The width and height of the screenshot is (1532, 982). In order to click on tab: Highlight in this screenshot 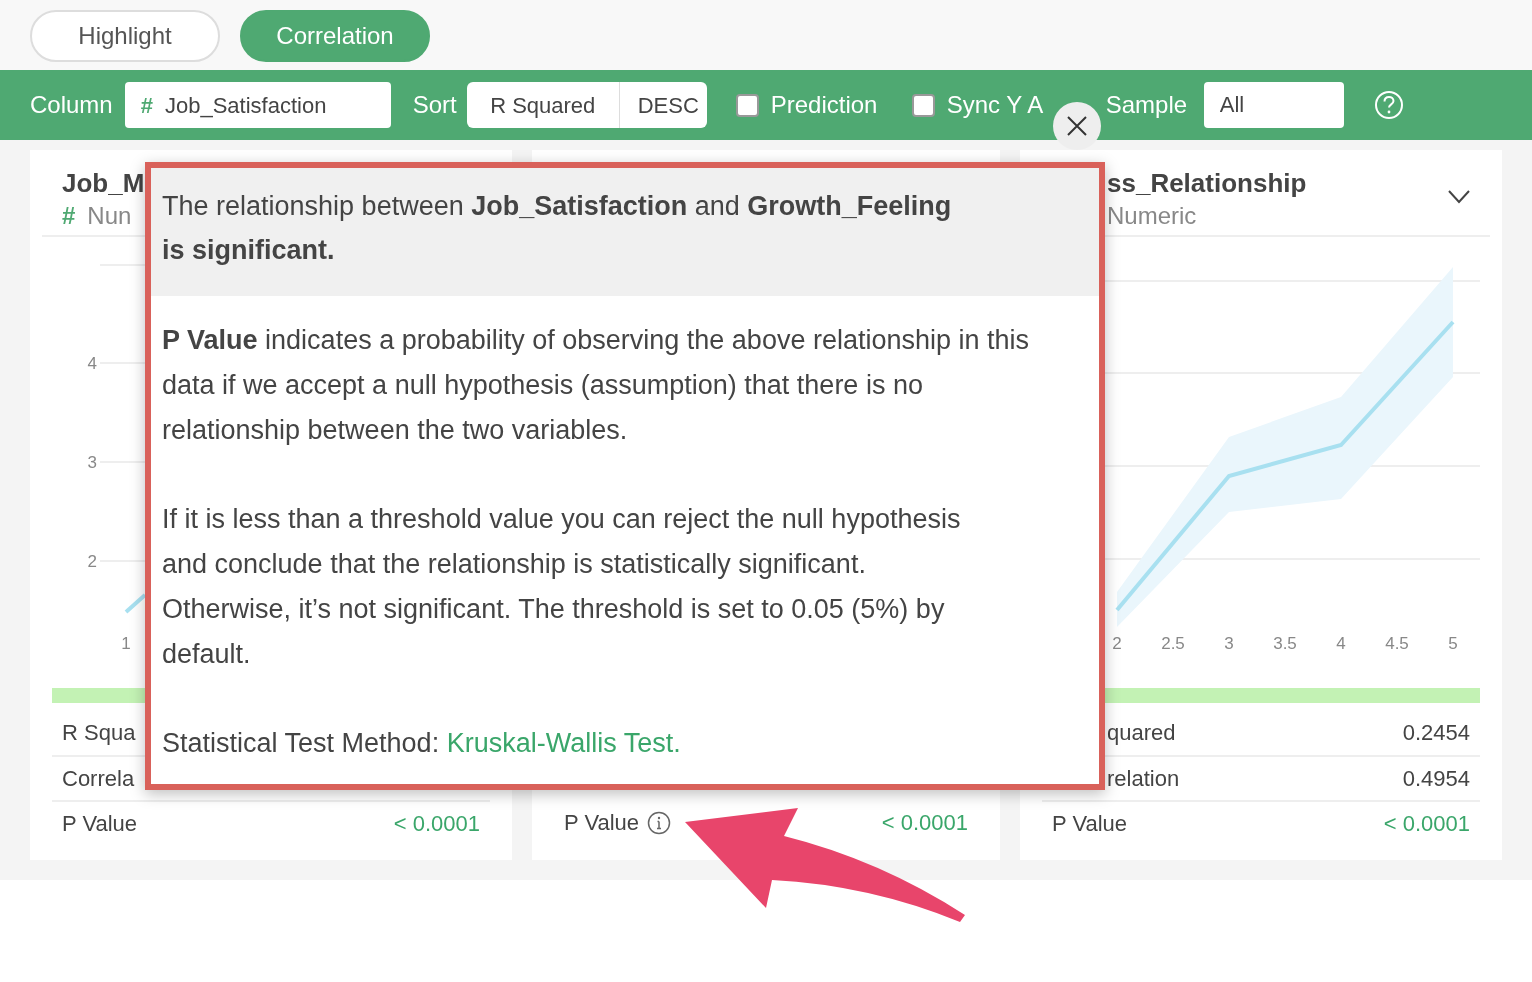, I will do `click(125, 36)`.